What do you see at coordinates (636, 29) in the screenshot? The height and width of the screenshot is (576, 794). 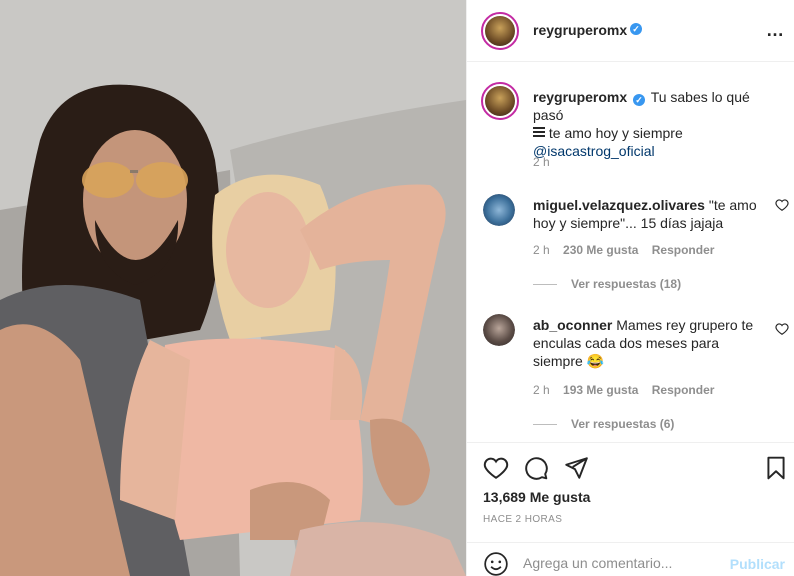 I see `verified-icon: ✓` at bounding box center [636, 29].